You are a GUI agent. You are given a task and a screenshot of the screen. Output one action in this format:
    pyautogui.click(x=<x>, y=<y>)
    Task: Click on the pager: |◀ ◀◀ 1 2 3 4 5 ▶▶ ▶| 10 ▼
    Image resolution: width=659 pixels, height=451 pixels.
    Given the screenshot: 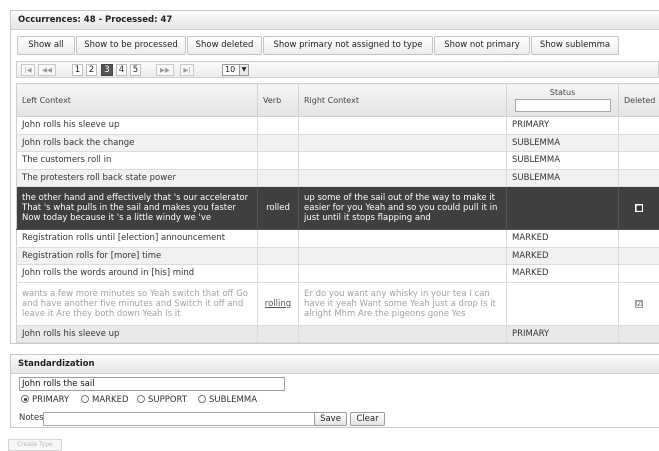 What is the action you would take?
    pyautogui.click(x=337, y=69)
    